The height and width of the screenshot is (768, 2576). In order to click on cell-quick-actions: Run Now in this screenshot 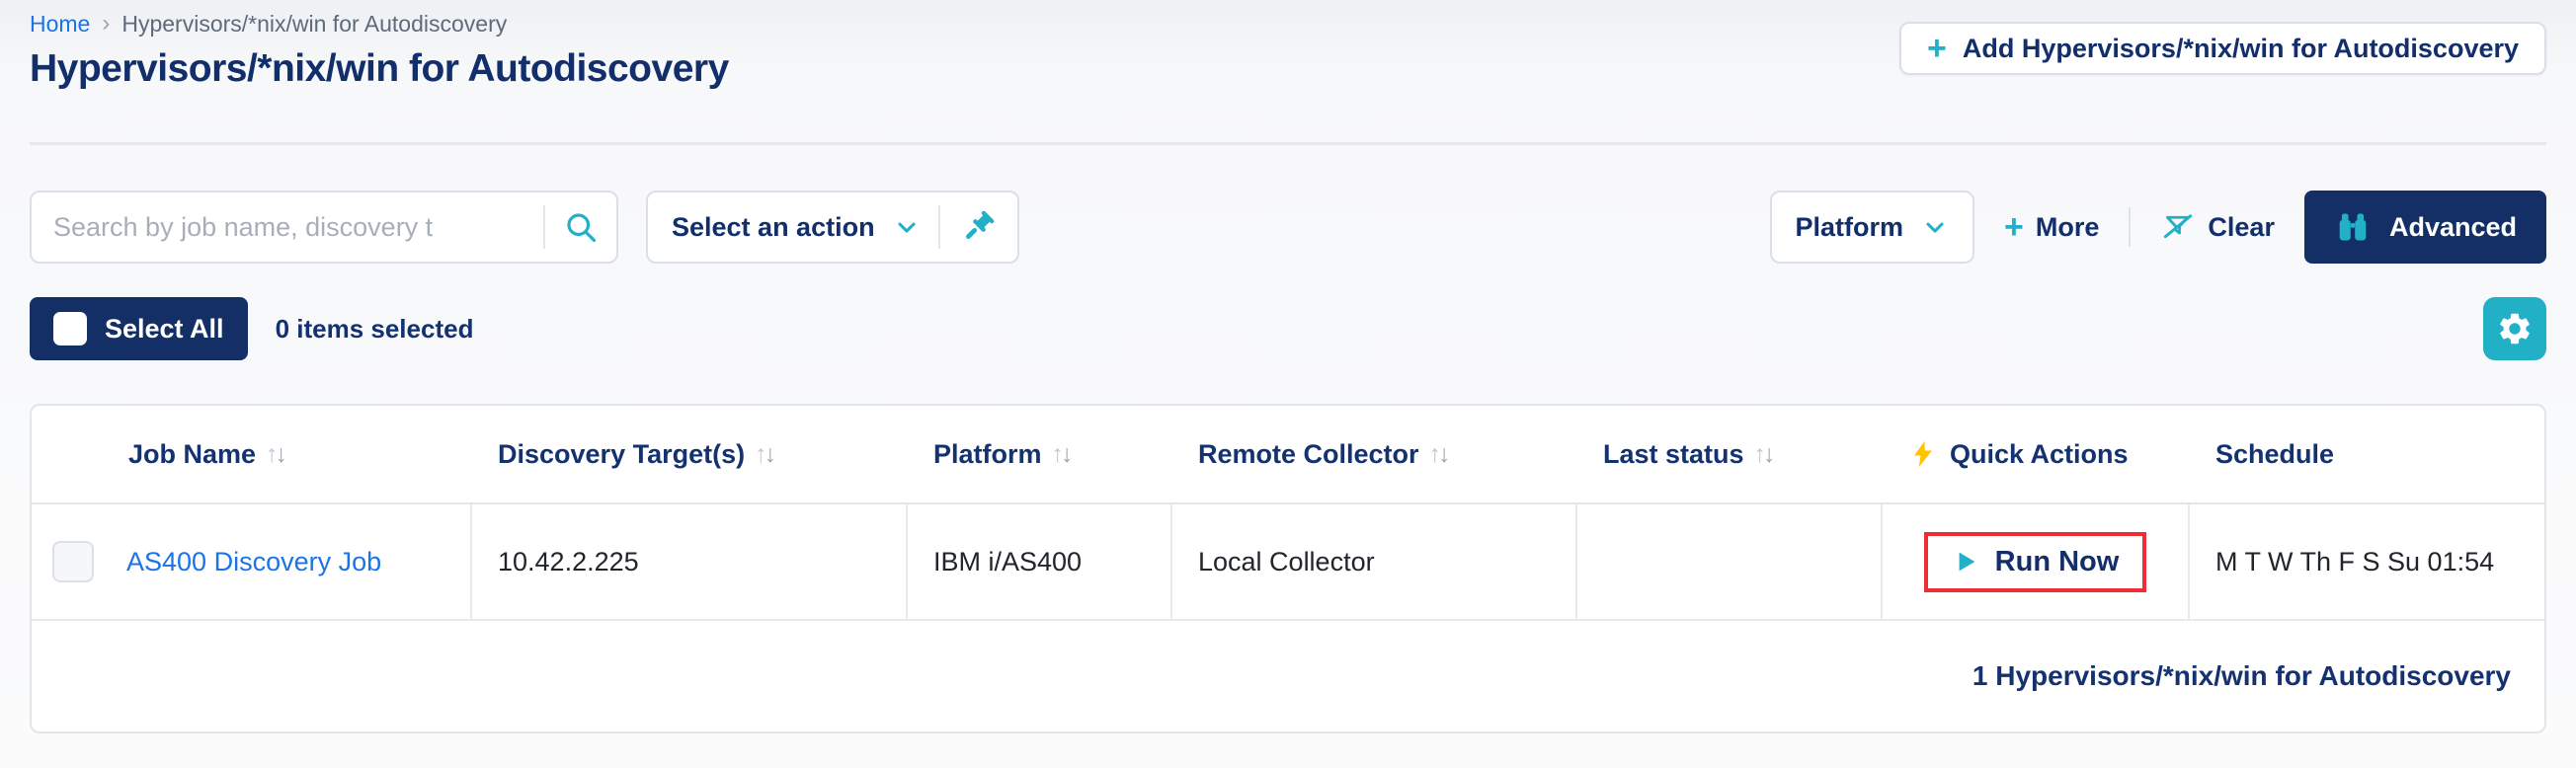, I will do `click(2036, 561)`.